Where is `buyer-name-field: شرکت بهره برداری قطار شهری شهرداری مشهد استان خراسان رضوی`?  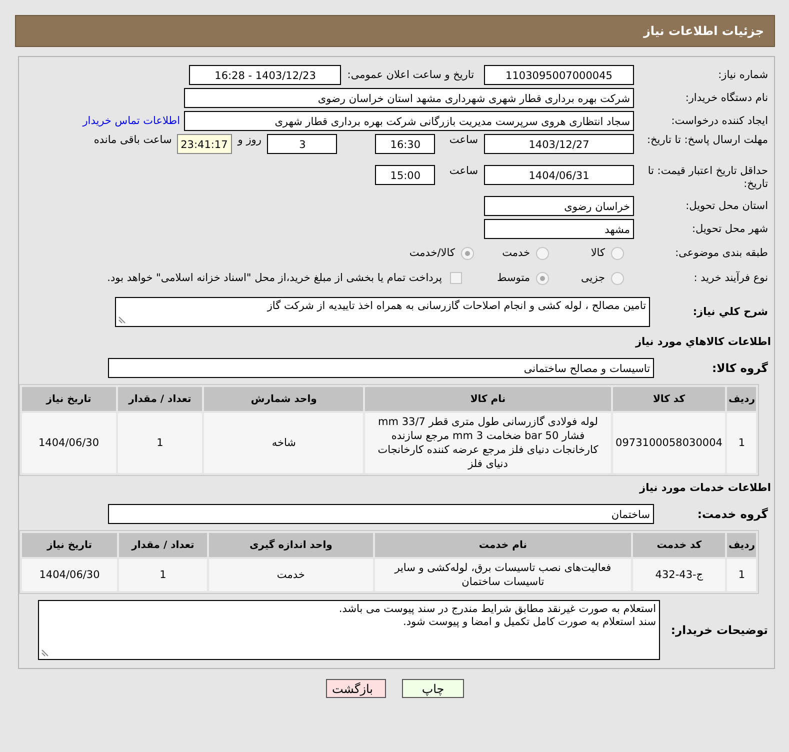
buyer-name-field: شرکت بهره برداری قطار شهری شهرداری مشهد استان خراسان رضوی is located at coordinates (409, 98).